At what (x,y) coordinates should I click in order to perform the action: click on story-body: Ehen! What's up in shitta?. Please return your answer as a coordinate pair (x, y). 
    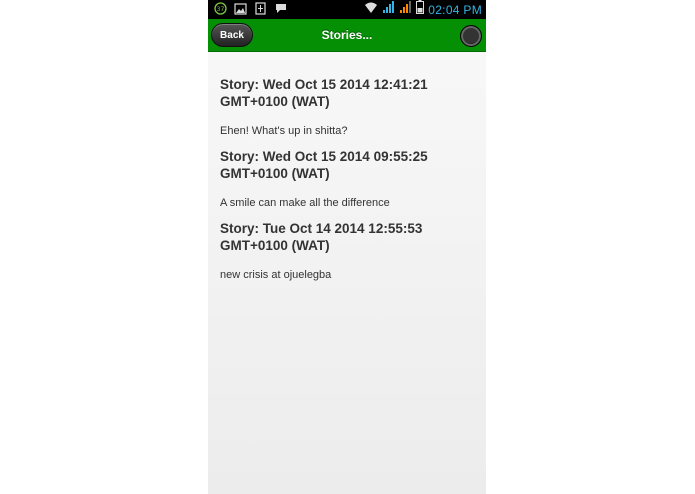
    Looking at the image, I should click on (284, 131).